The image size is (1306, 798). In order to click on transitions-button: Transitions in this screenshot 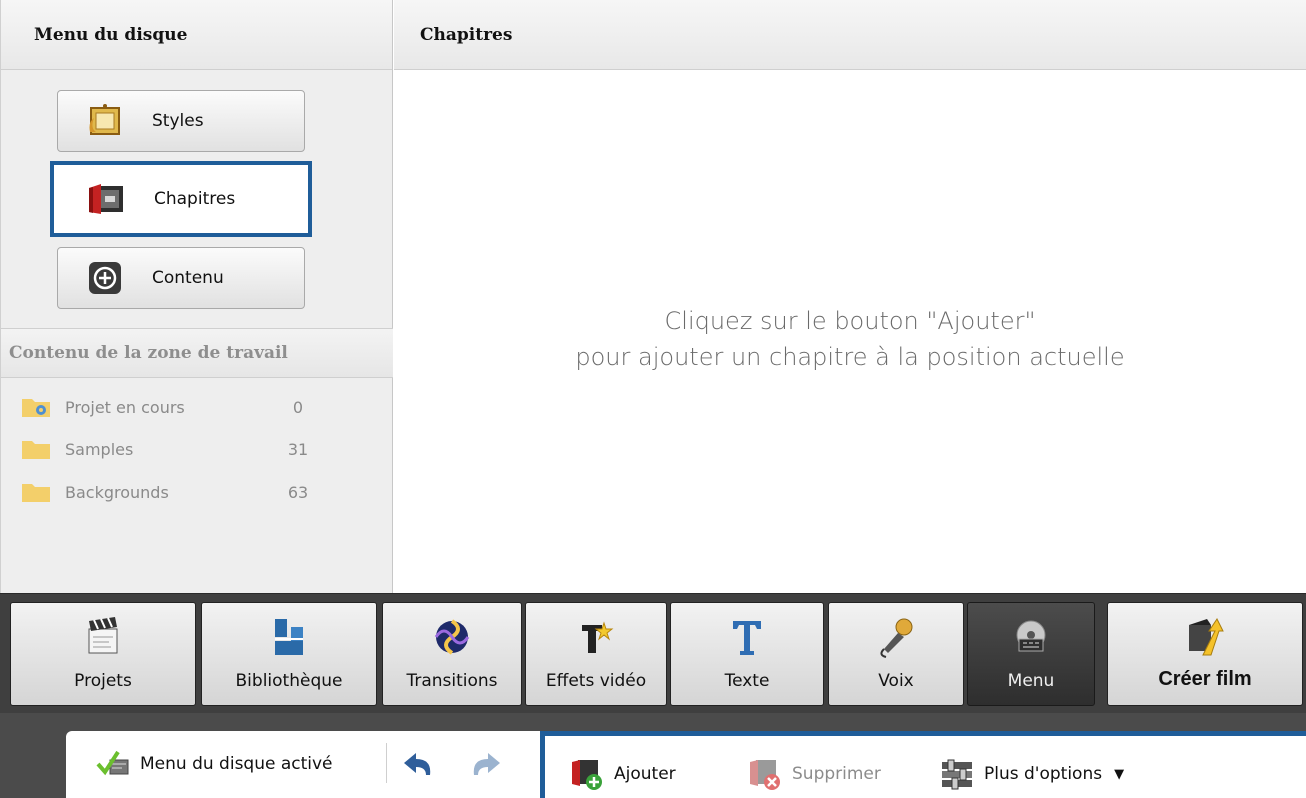, I will do `click(452, 654)`.